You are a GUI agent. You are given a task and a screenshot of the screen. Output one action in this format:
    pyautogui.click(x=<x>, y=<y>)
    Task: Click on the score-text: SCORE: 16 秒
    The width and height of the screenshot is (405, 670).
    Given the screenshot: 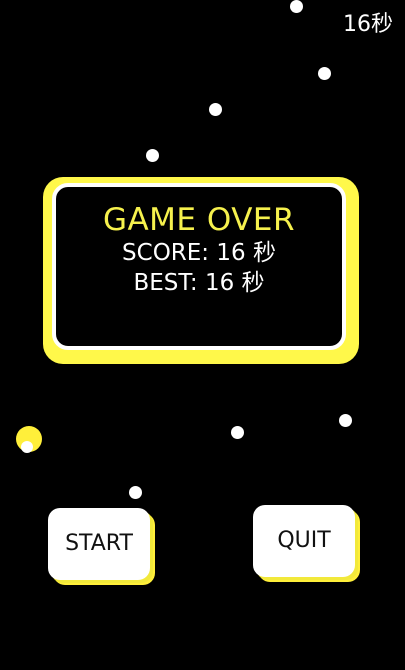 What is the action you would take?
    pyautogui.click(x=199, y=253)
    